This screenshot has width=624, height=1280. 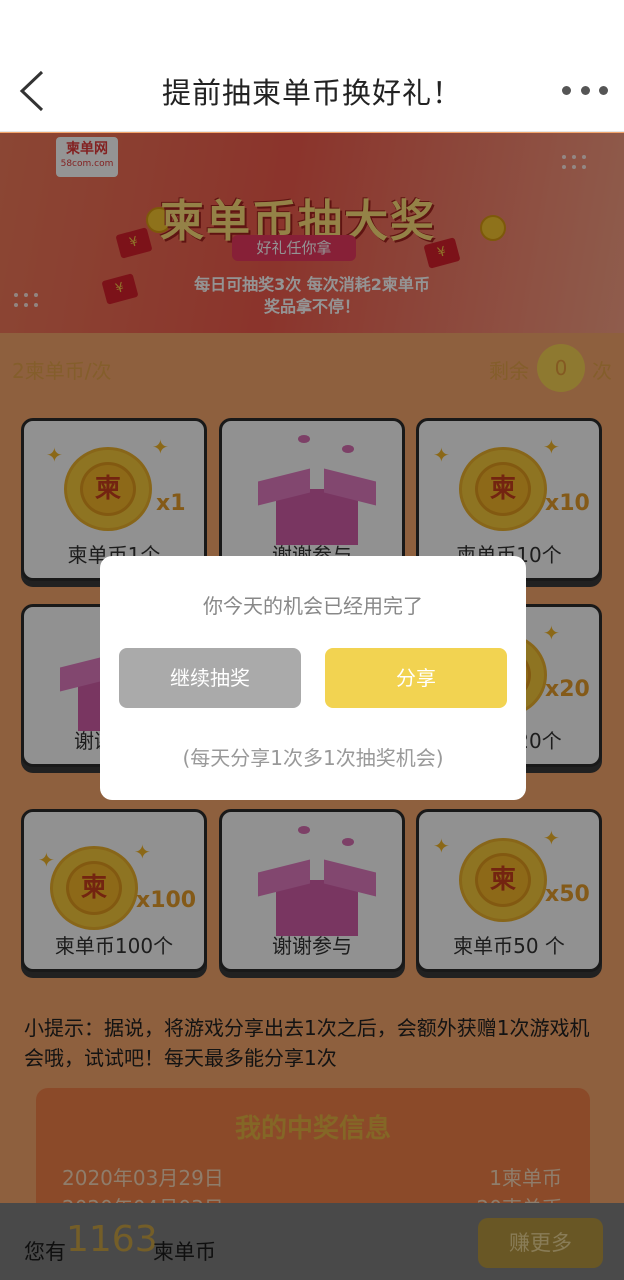 What do you see at coordinates (313, 758) in the screenshot?
I see `dialog-note: (每天分享1次多1次抽奖机会)` at bounding box center [313, 758].